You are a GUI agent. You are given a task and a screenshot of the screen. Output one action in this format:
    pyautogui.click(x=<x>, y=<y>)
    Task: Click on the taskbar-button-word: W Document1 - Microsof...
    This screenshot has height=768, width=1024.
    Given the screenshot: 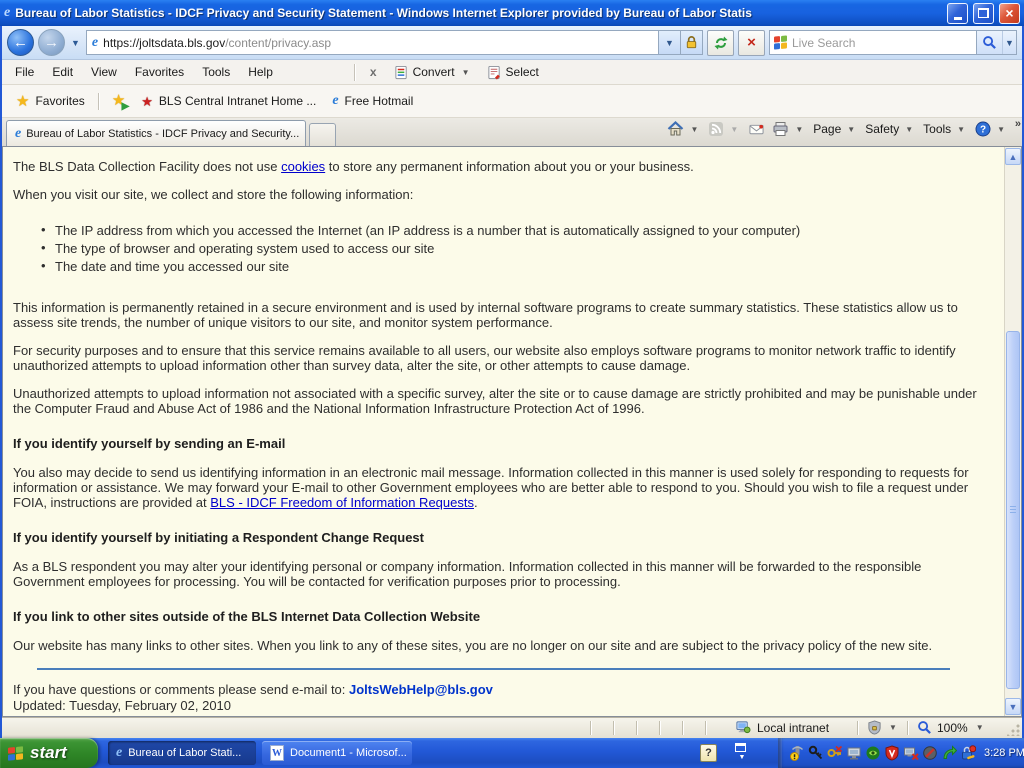 What is the action you would take?
    pyautogui.click(x=337, y=753)
    